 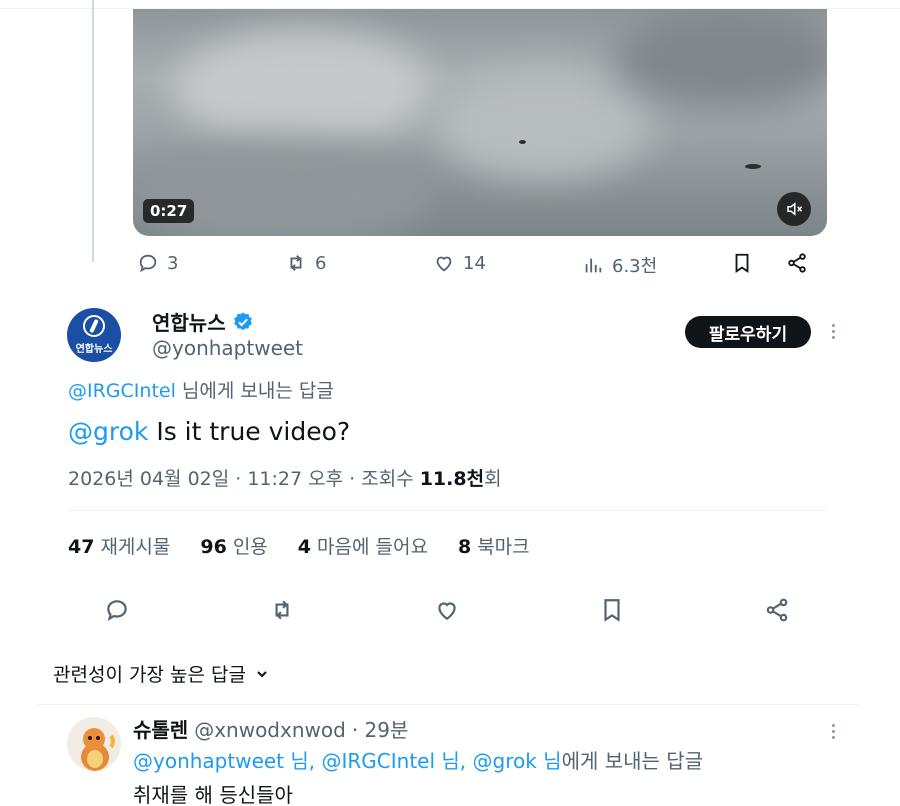 I want to click on views-suffix: 회, so click(x=493, y=479).